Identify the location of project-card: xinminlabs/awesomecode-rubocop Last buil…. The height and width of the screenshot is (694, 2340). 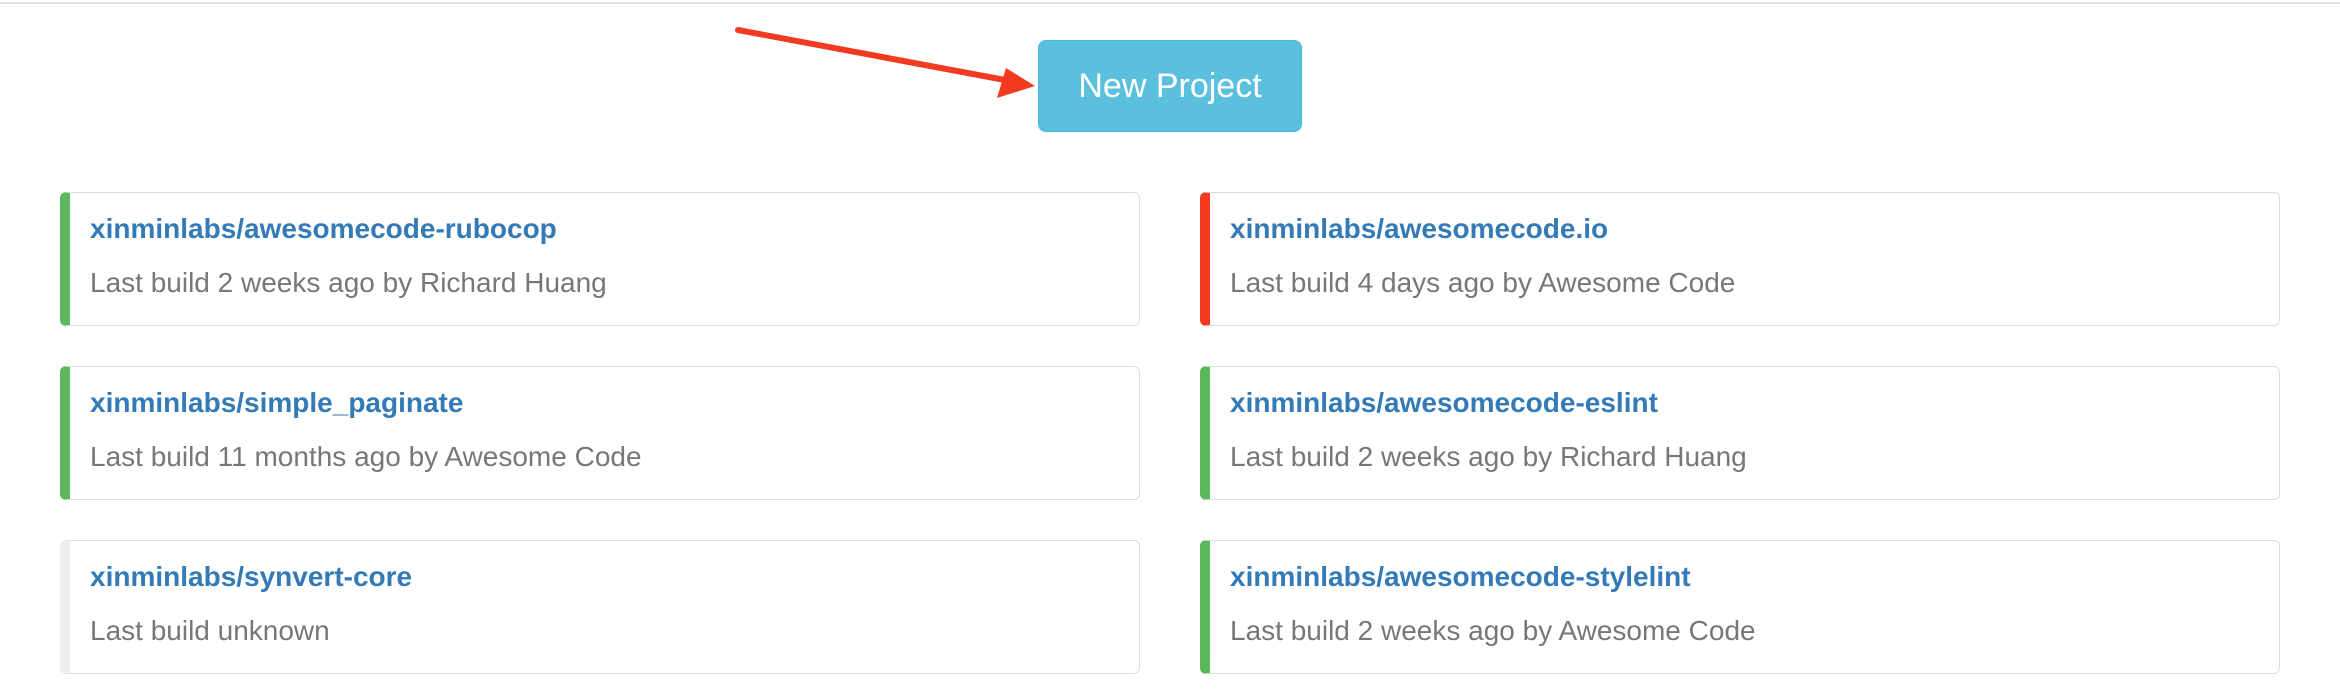
(600, 259).